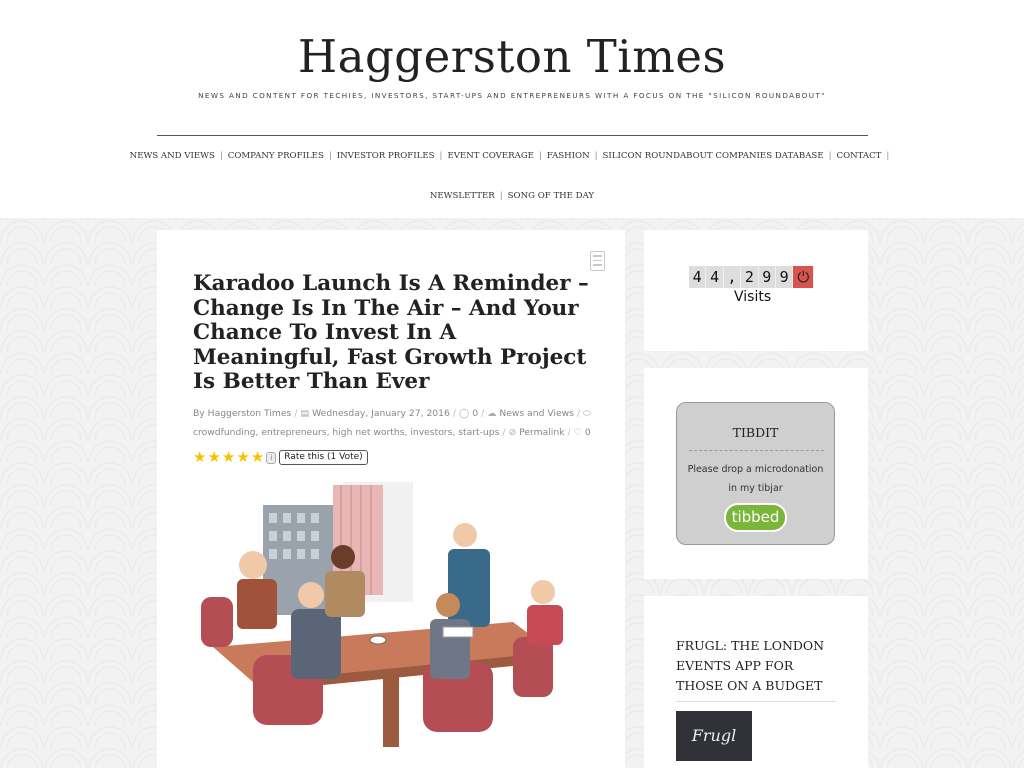 Image resolution: width=1024 pixels, height=768 pixels. I want to click on plug-icon: ⏻, so click(804, 277).